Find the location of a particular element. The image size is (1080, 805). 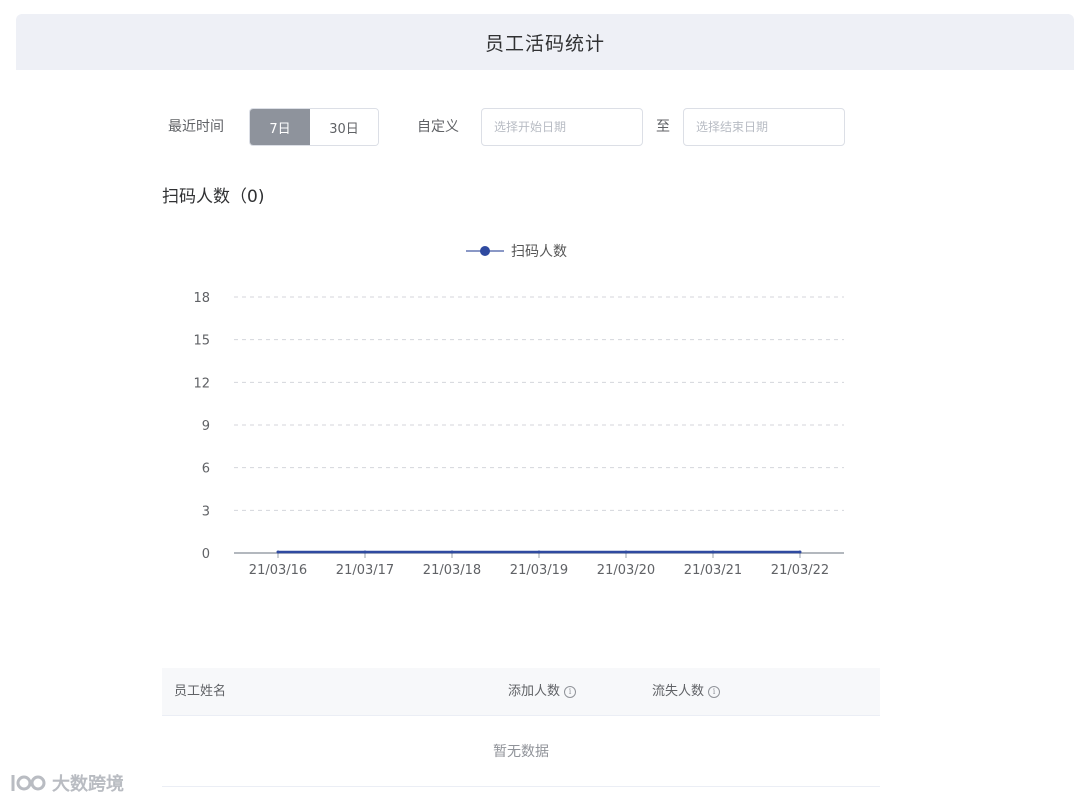

table-empty-row: 暂无数据 is located at coordinates (521, 751).